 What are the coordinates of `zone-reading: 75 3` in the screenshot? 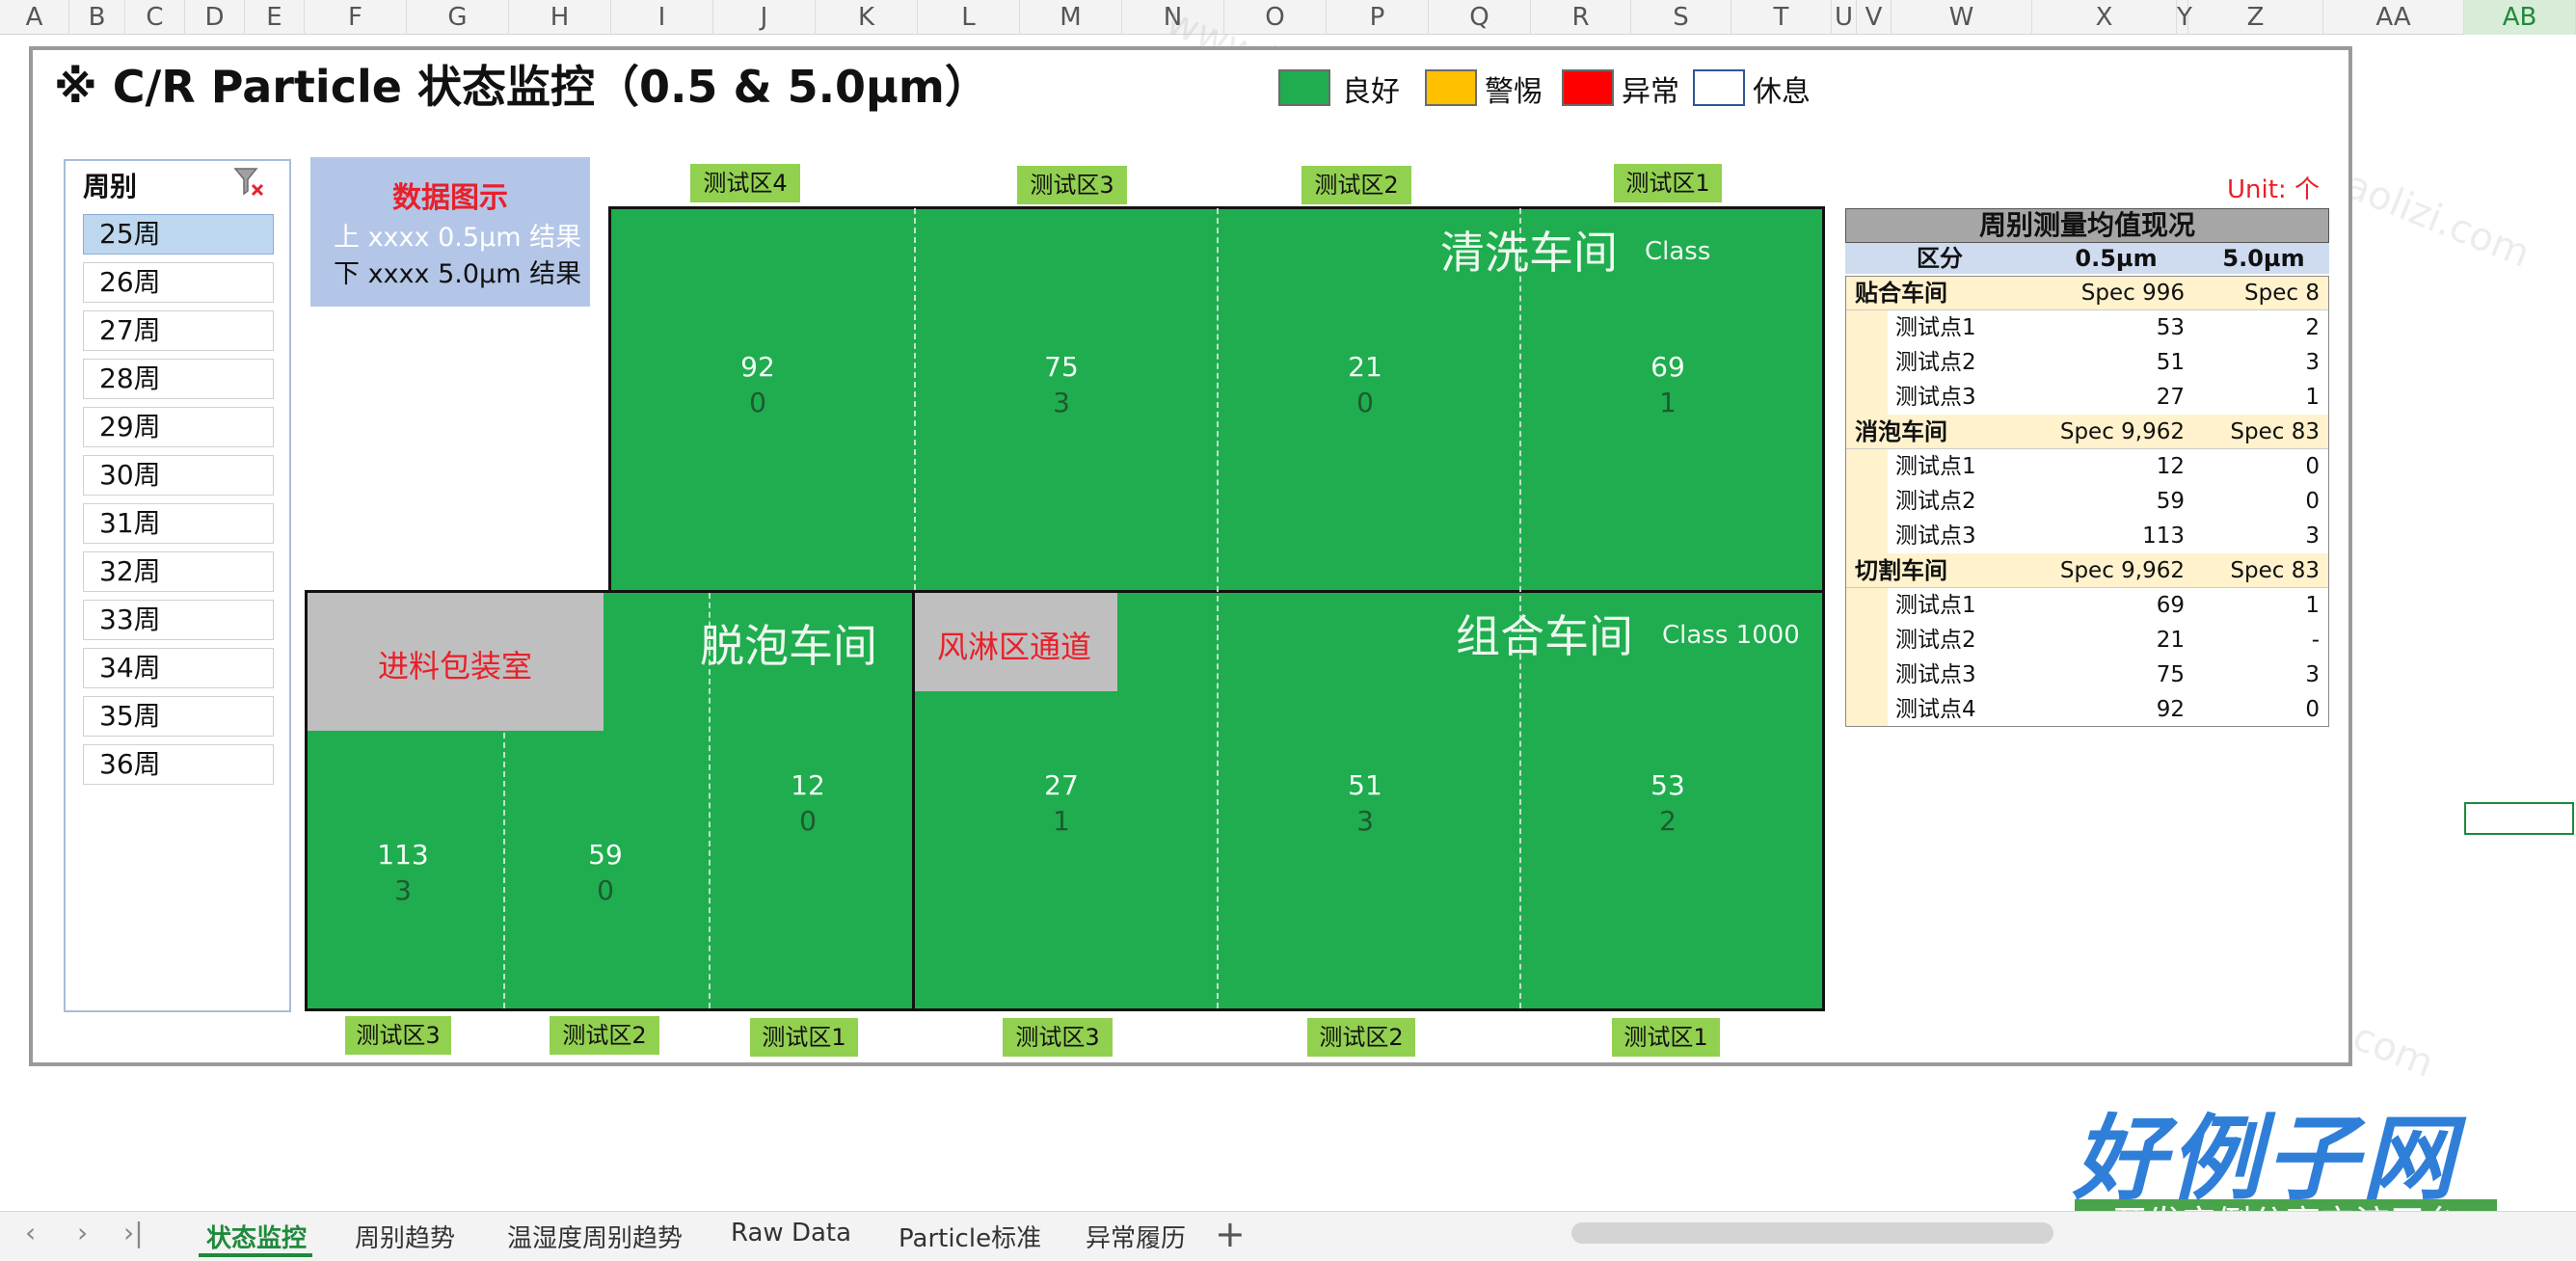 It's located at (1062, 384).